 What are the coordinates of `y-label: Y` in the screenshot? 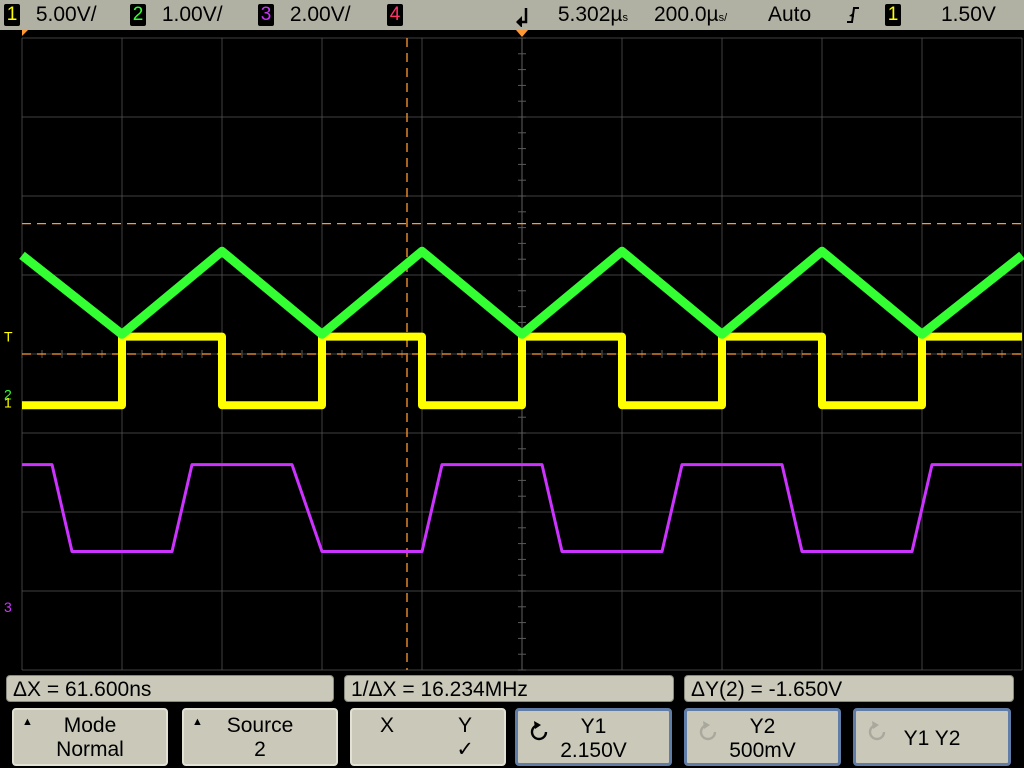 It's located at (464, 725).